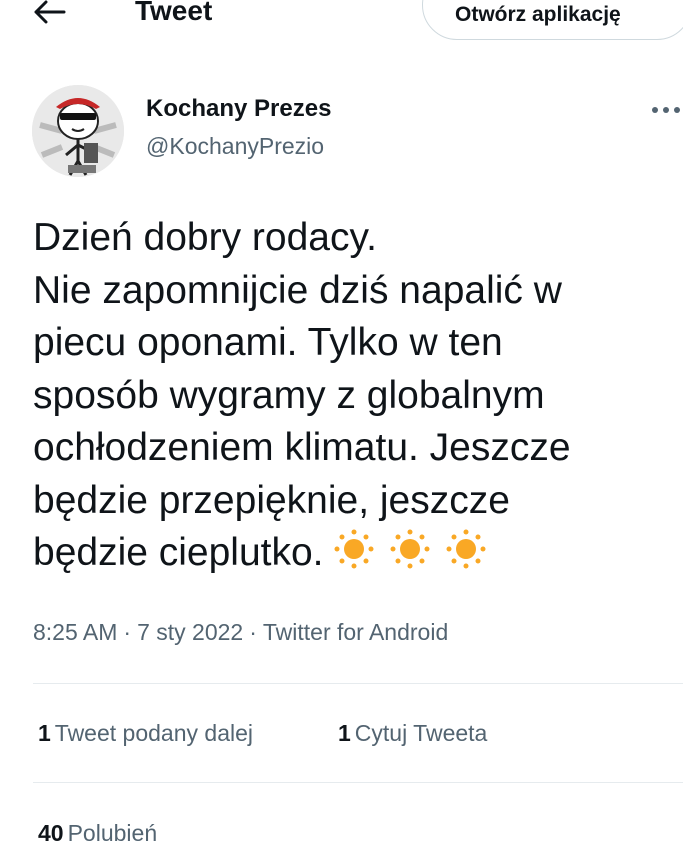 Image resolution: width=683 pixels, height=868 pixels. I want to click on author-handle: @KochanyPrezio, so click(235, 146).